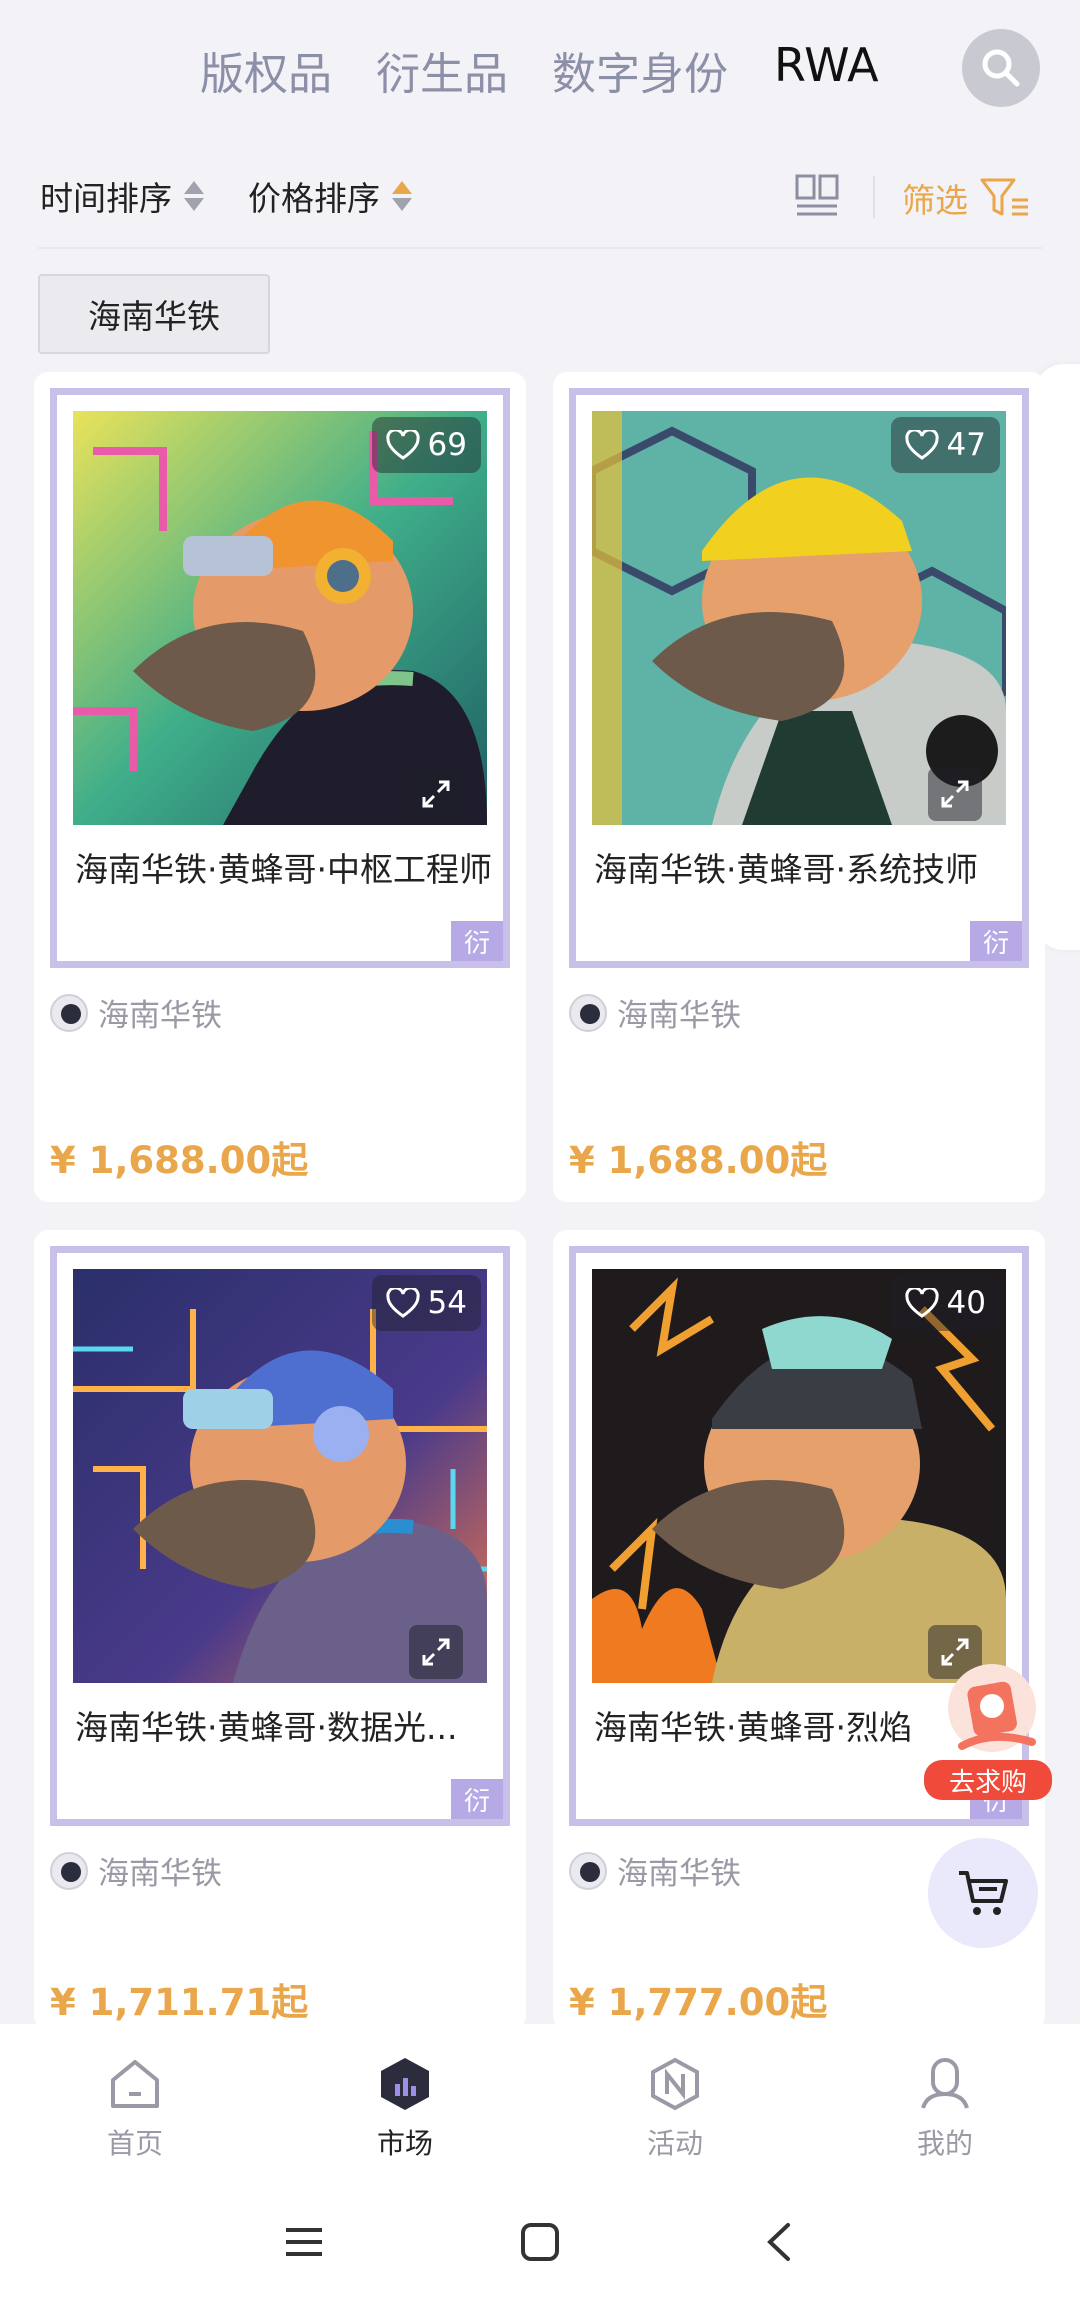 Image resolution: width=1080 pixels, height=2303 pixels. I want to click on like-counter: 54, so click(426, 1303).